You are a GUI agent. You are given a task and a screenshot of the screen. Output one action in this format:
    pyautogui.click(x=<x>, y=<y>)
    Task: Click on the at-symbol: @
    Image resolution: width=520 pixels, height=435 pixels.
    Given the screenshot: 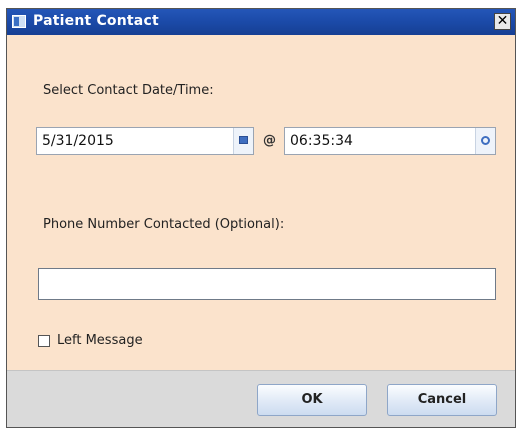 What is the action you would take?
    pyautogui.click(x=269, y=140)
    